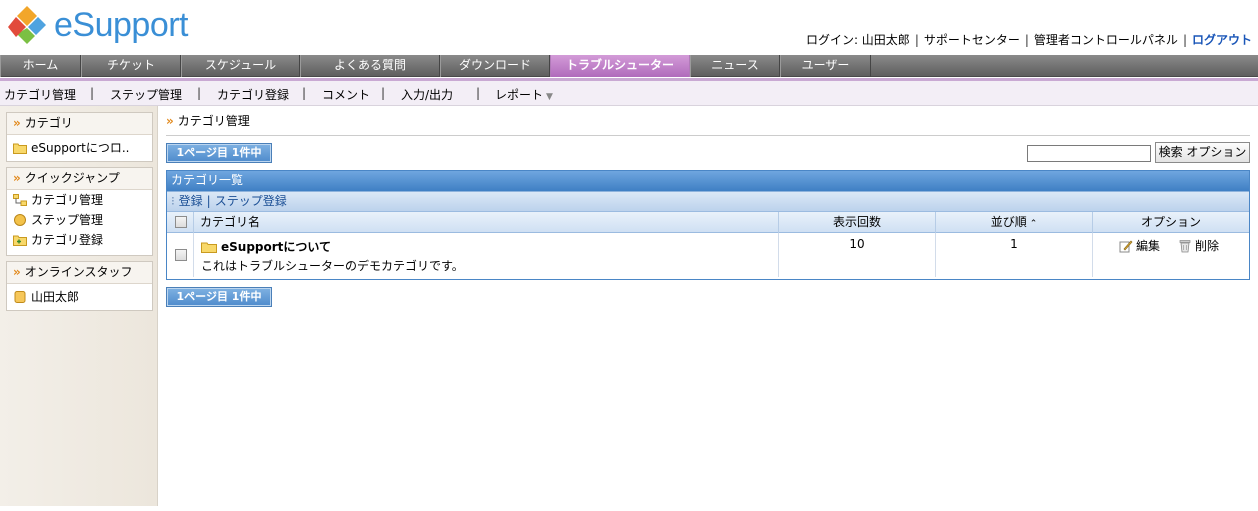 This screenshot has width=1258, height=511. What do you see at coordinates (219, 297) in the screenshot?
I see `pager-bottom: 1ページ目 1件中` at bounding box center [219, 297].